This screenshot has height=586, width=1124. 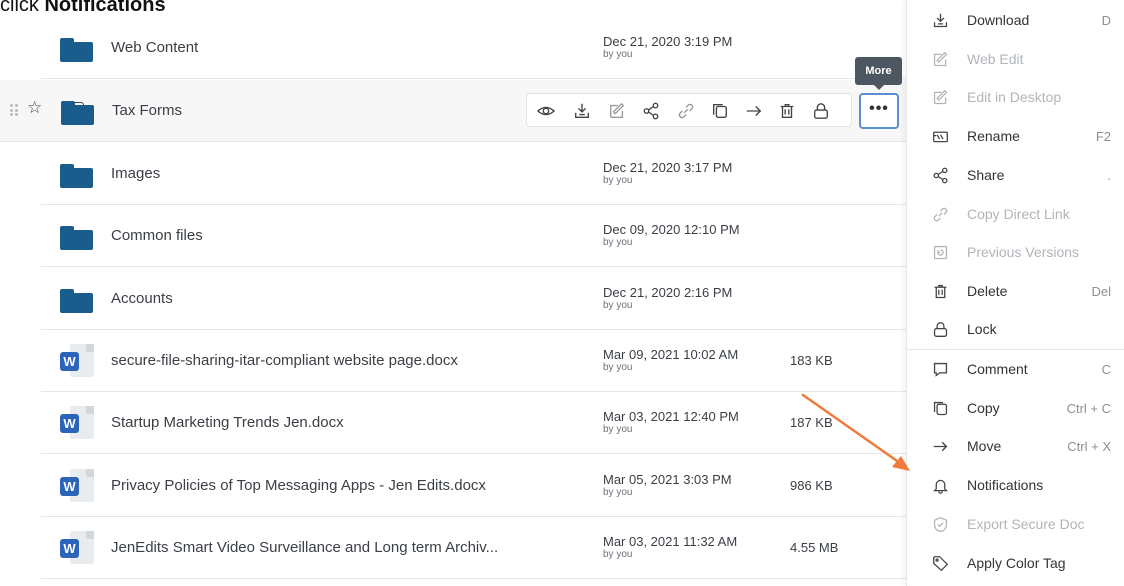 What do you see at coordinates (453, 111) in the screenshot?
I see `file-row-tax-forms: ☆ ✓ Tax Forms •••` at bounding box center [453, 111].